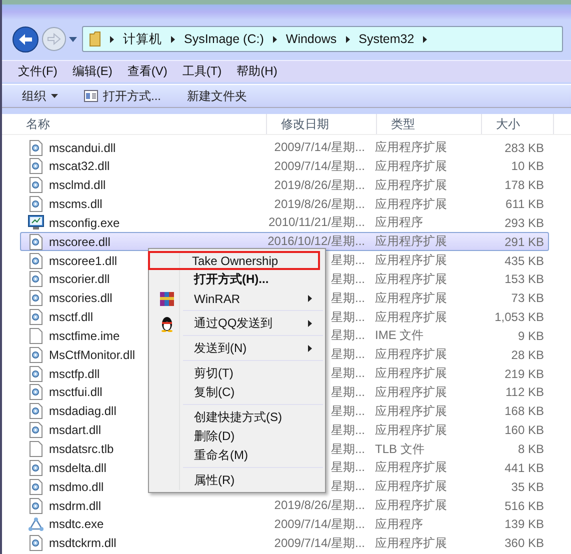  What do you see at coordinates (142, 39) in the screenshot?
I see `breadcrumb-item: 计算机` at bounding box center [142, 39].